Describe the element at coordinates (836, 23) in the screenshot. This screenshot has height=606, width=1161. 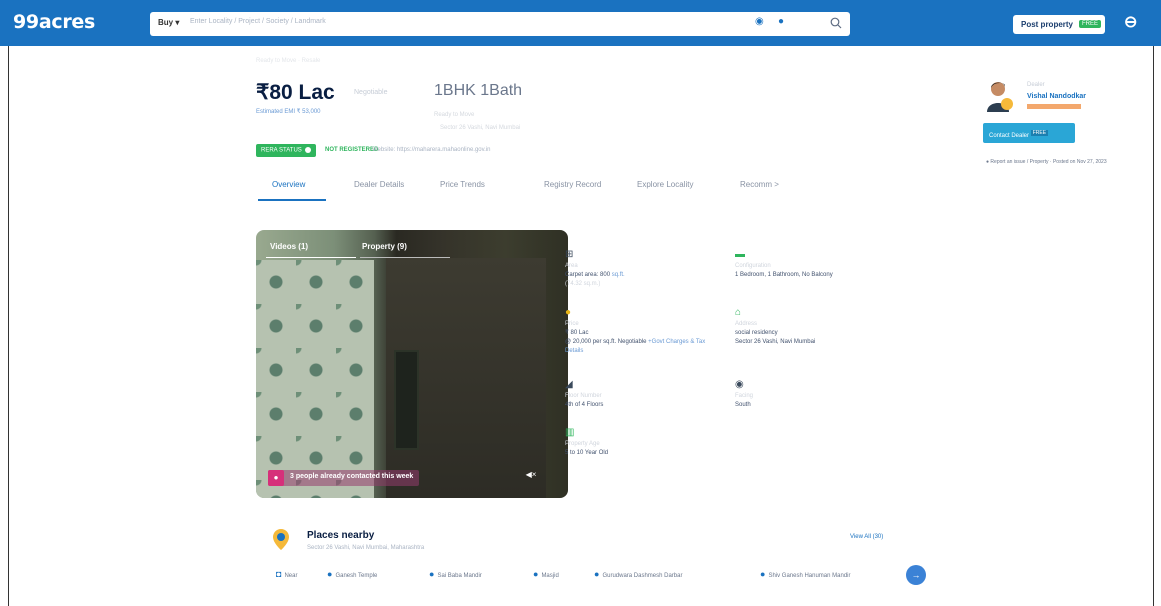
I see `search-icon` at that location.